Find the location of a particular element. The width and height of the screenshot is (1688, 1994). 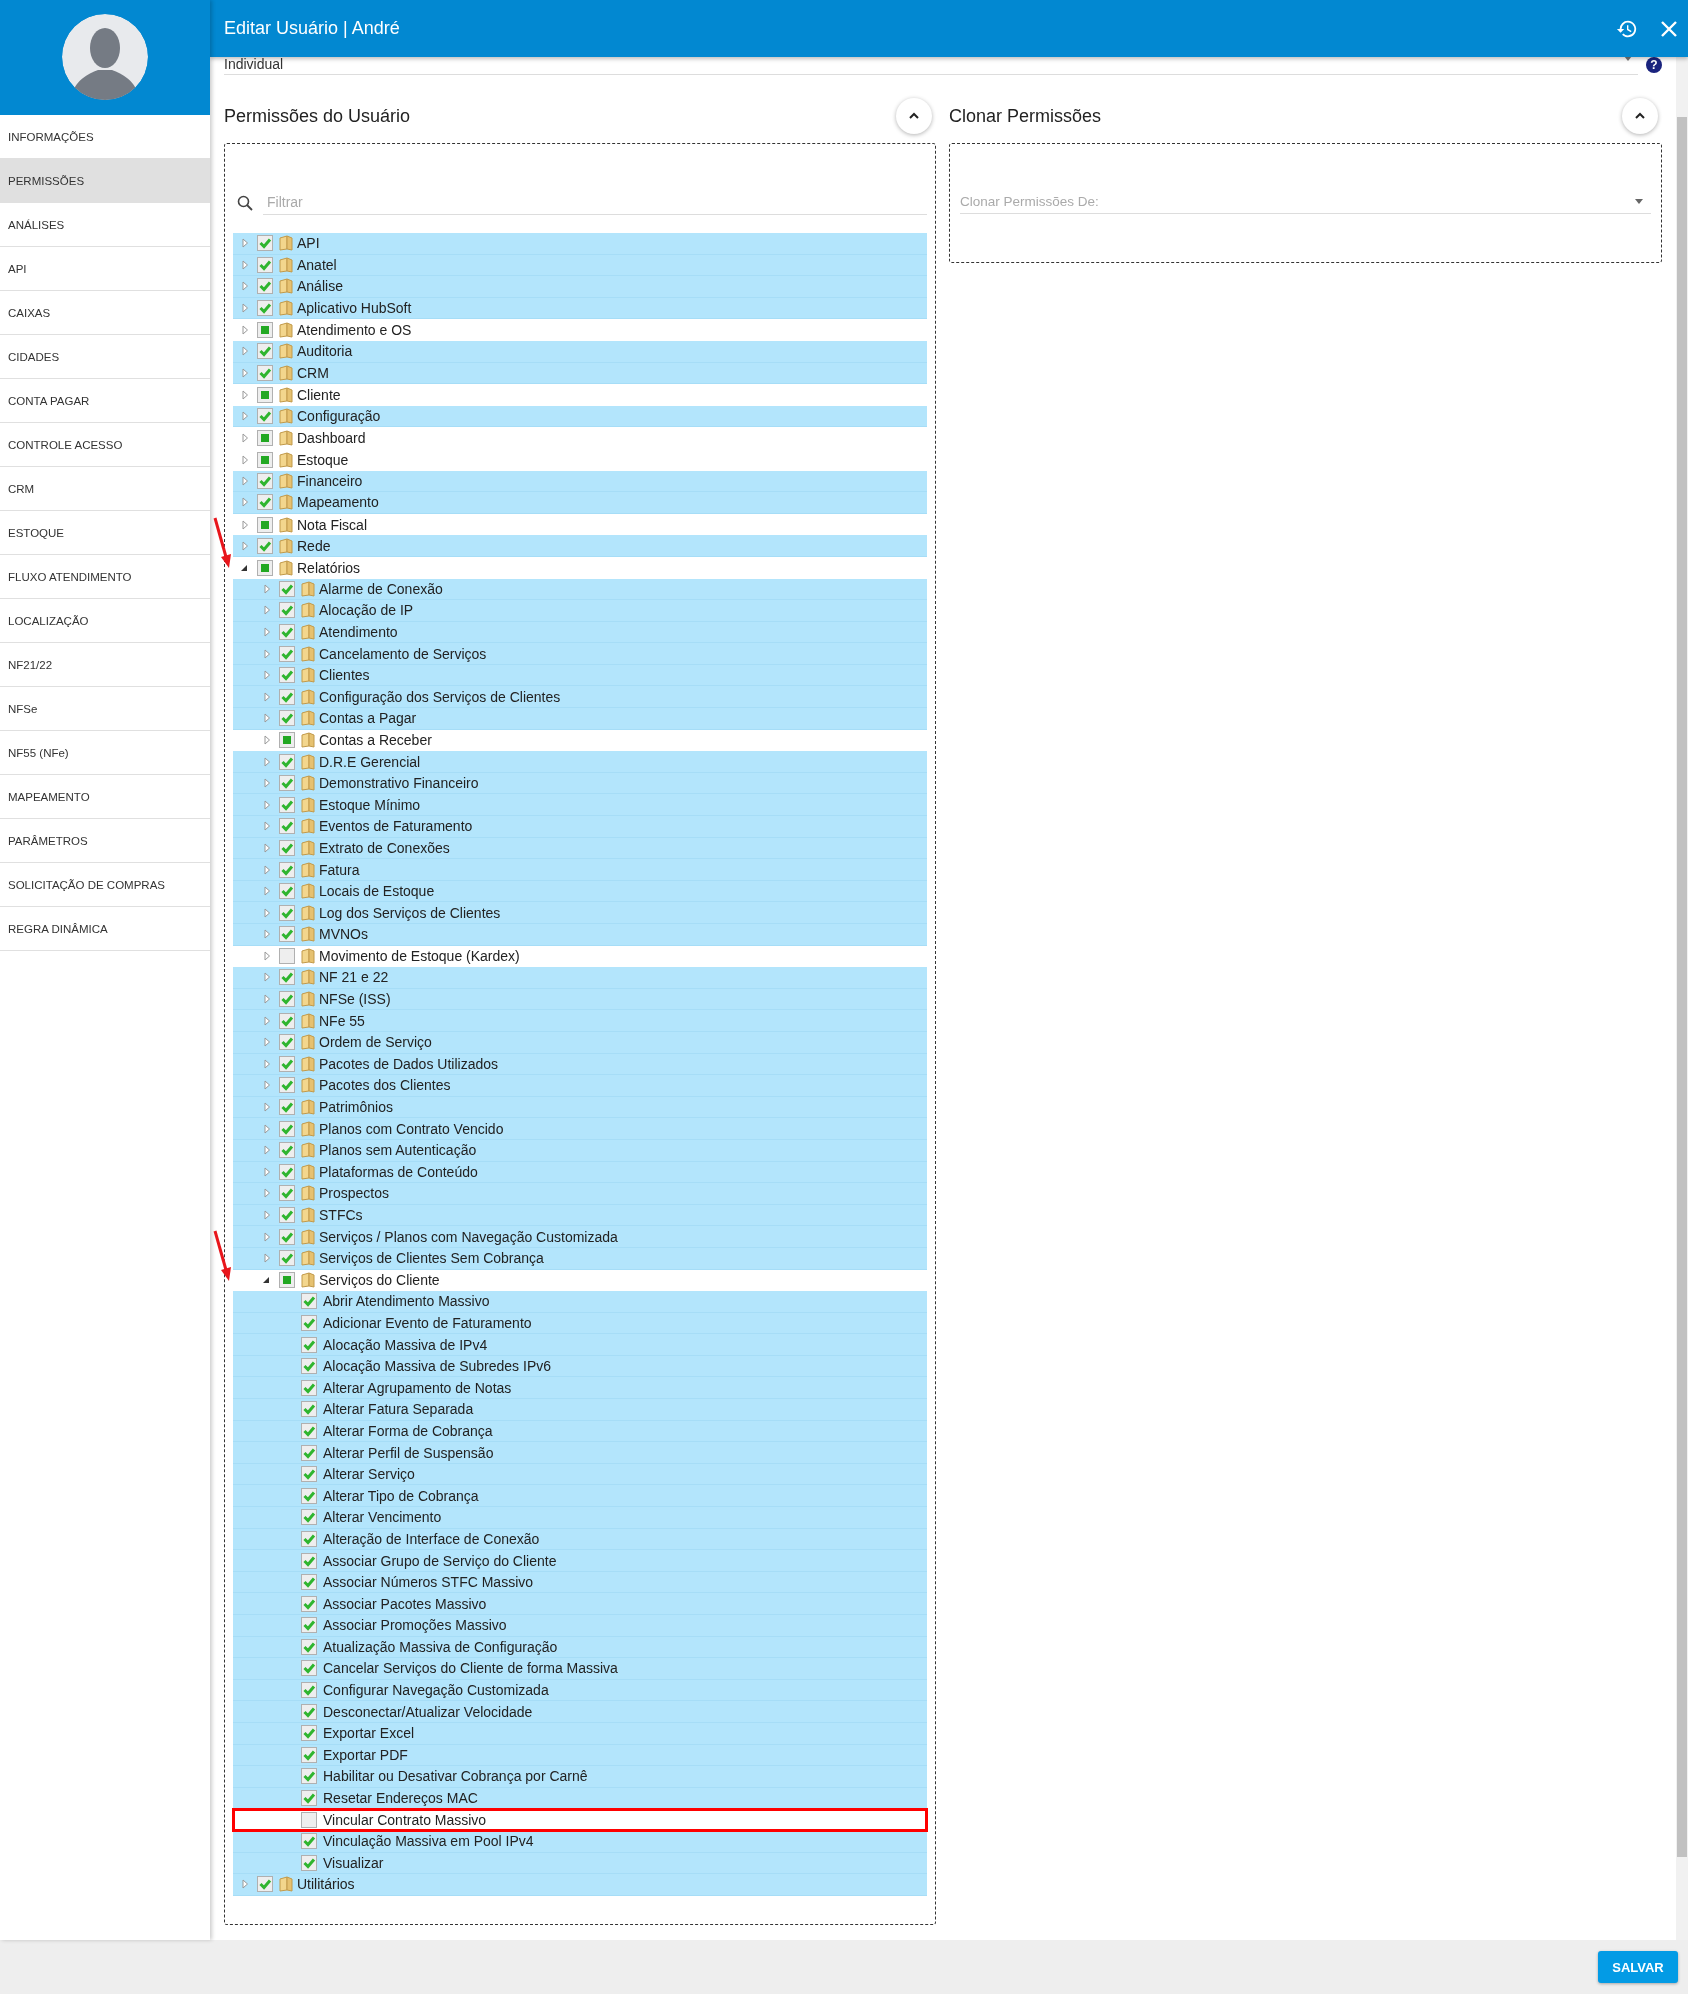

close-icon is located at coordinates (1669, 28).